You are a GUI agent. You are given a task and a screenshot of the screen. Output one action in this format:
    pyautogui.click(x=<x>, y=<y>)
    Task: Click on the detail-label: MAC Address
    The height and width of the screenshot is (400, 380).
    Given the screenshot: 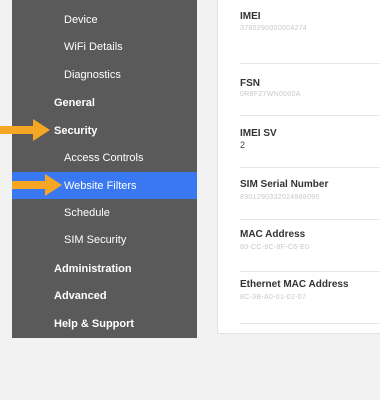 What is the action you would take?
    pyautogui.click(x=273, y=234)
    